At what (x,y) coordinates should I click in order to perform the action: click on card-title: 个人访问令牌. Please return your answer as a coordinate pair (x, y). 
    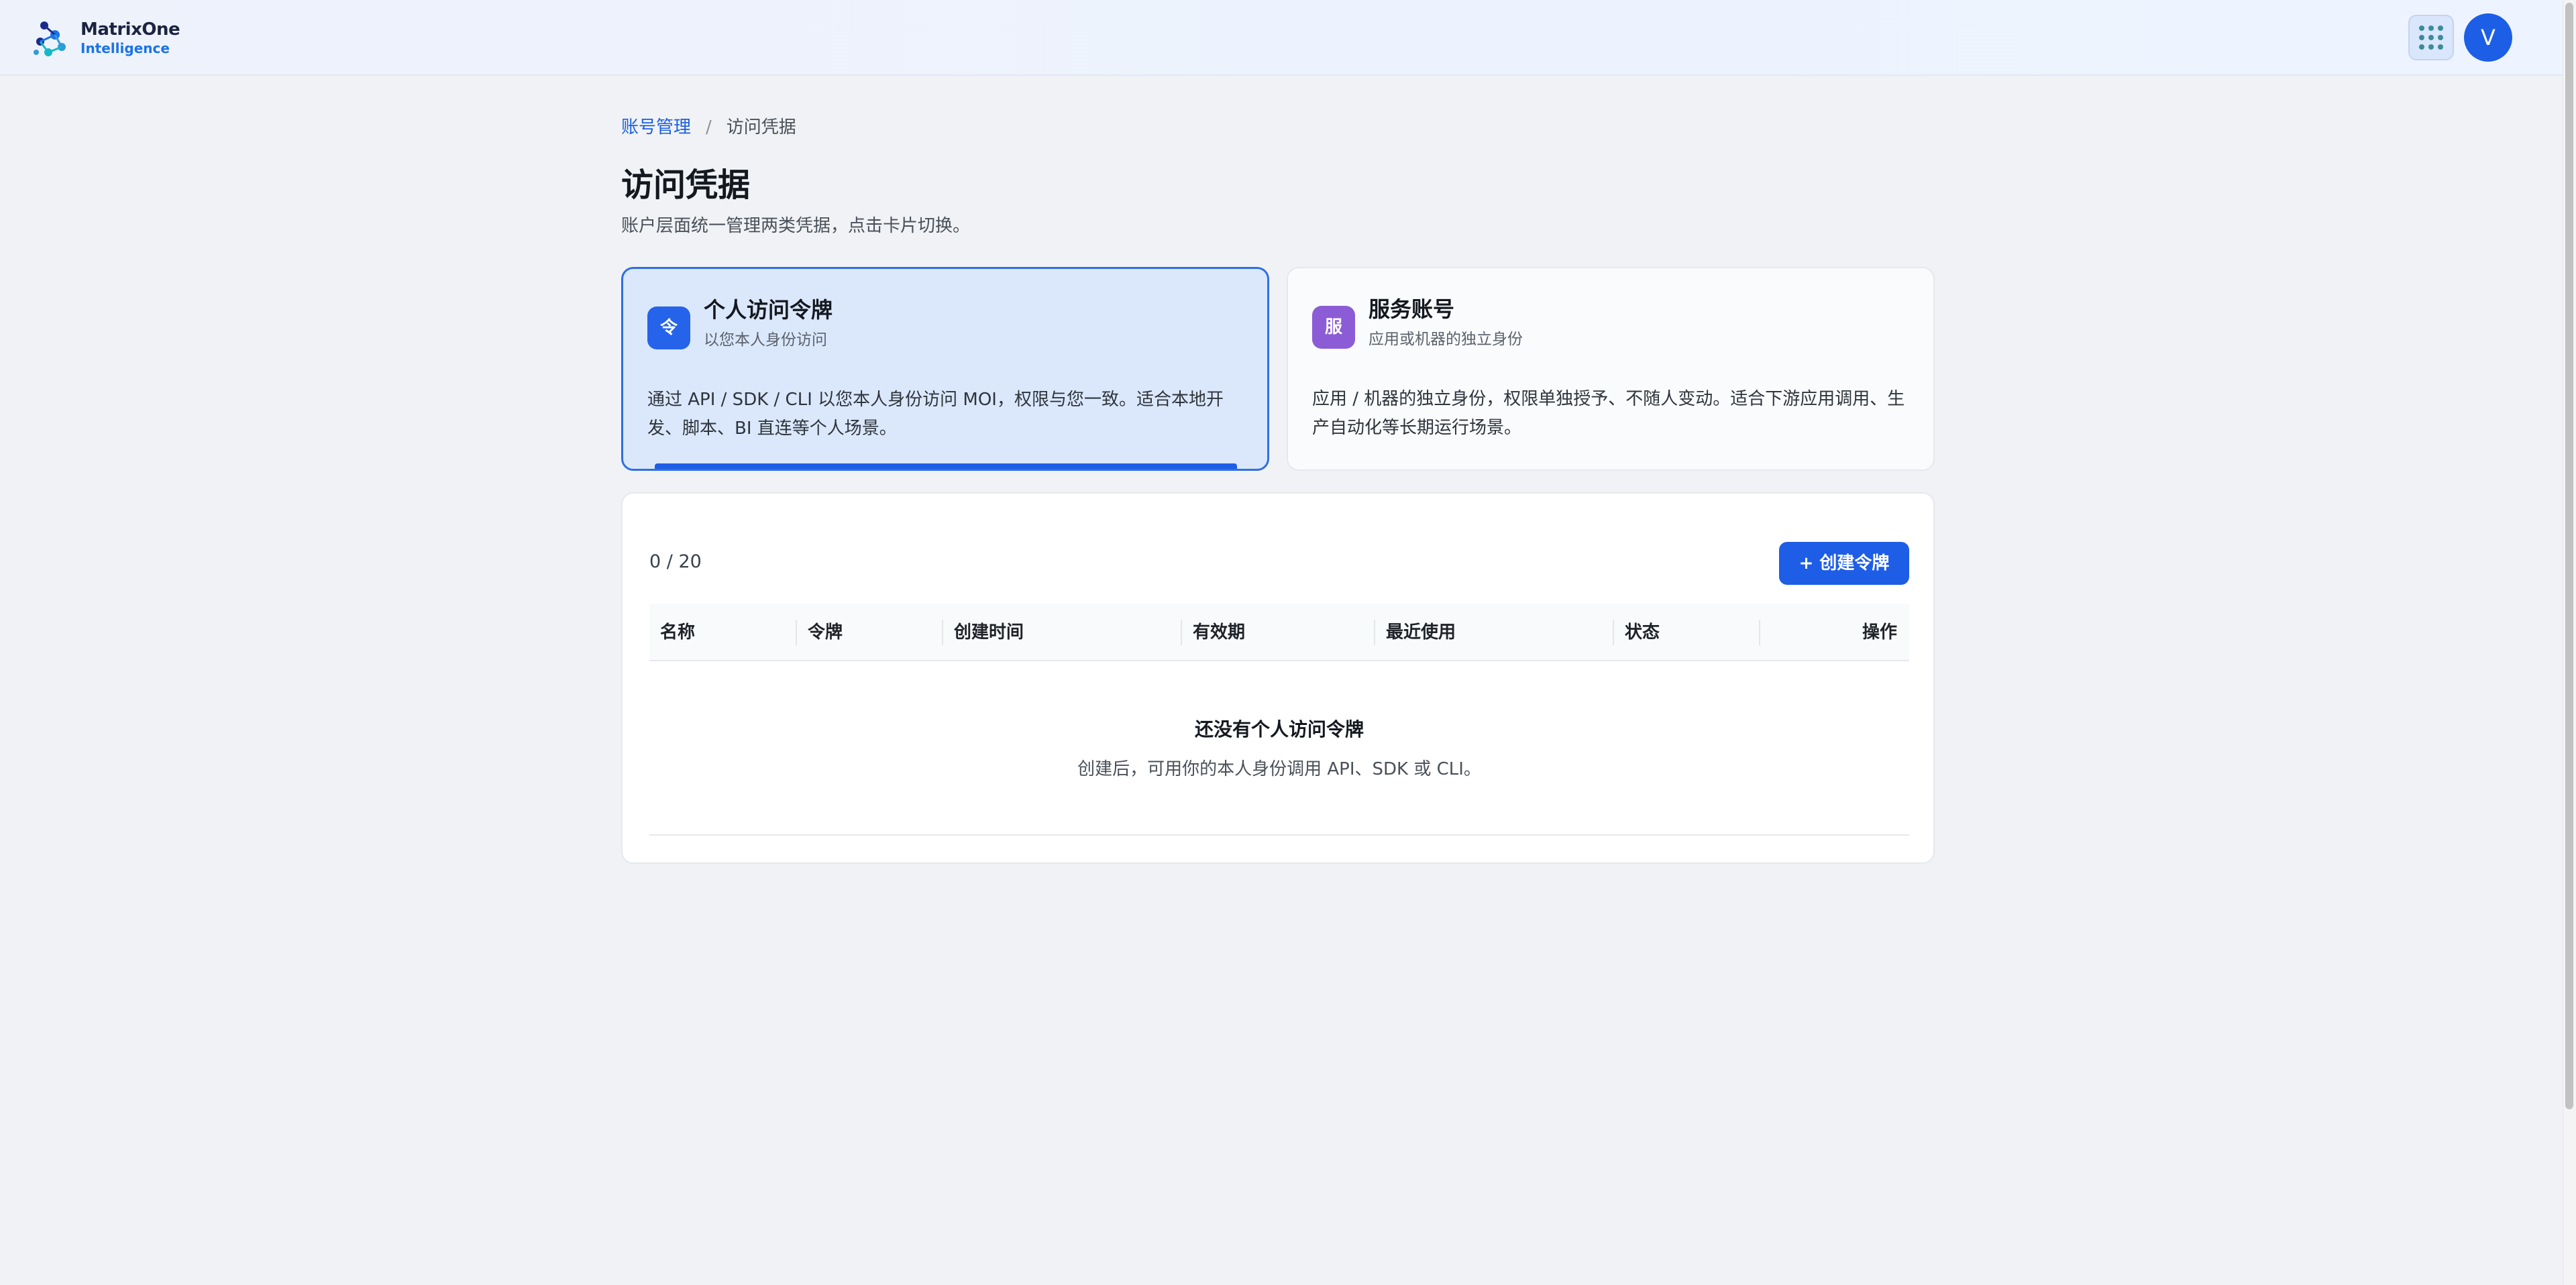
    Looking at the image, I should click on (768, 310).